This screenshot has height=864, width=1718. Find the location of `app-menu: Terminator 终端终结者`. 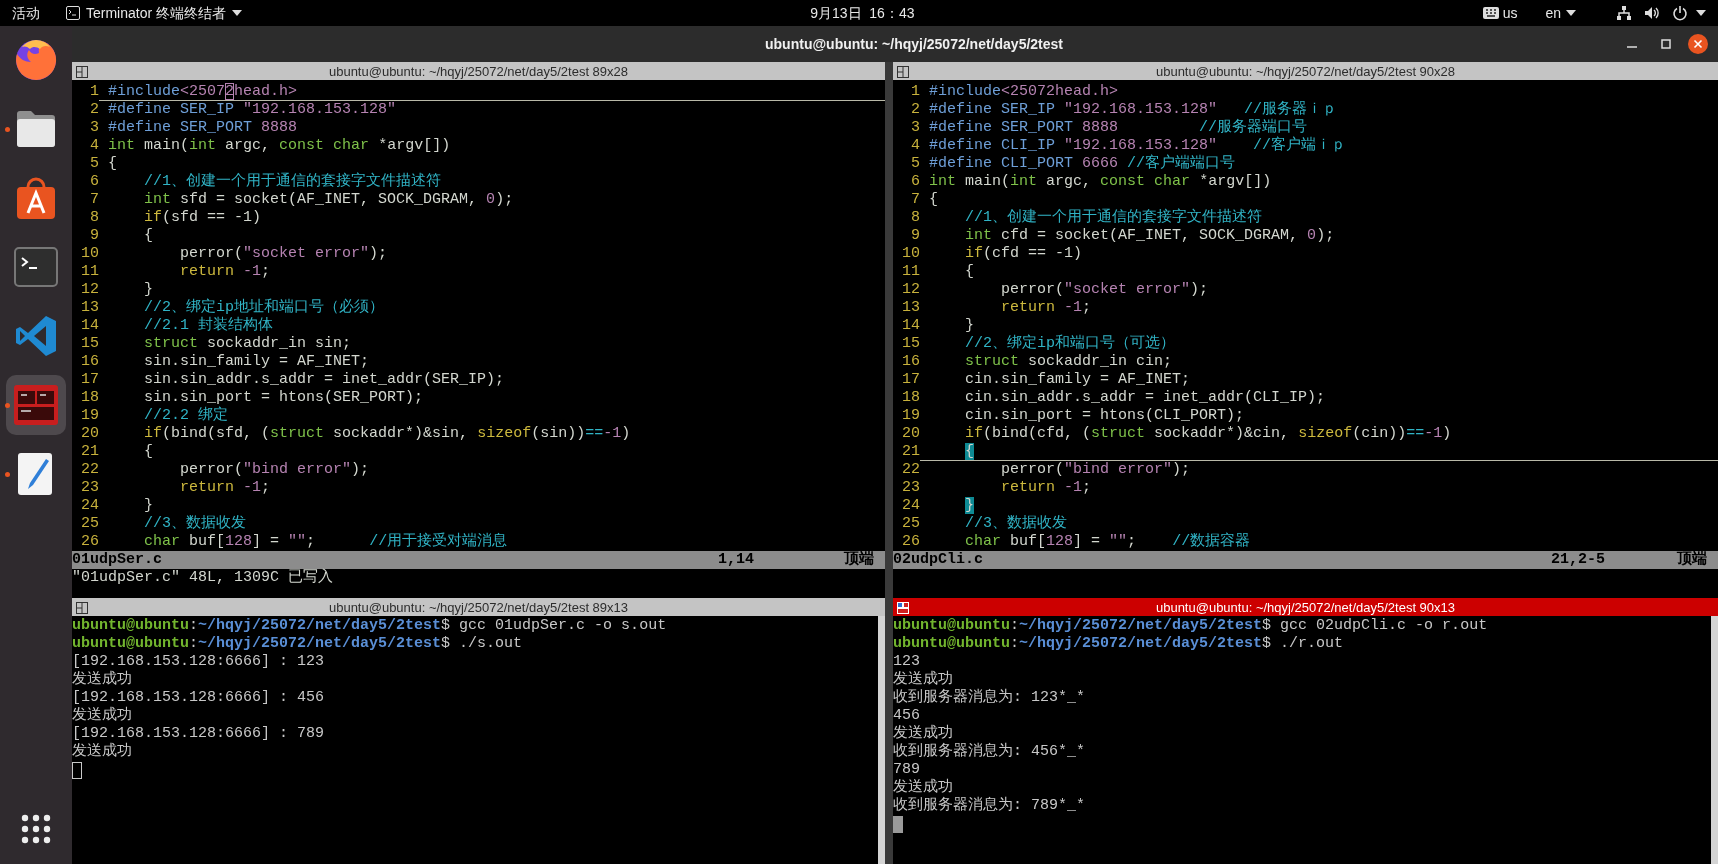

app-menu: Terminator 终端终结者 is located at coordinates (154, 13).